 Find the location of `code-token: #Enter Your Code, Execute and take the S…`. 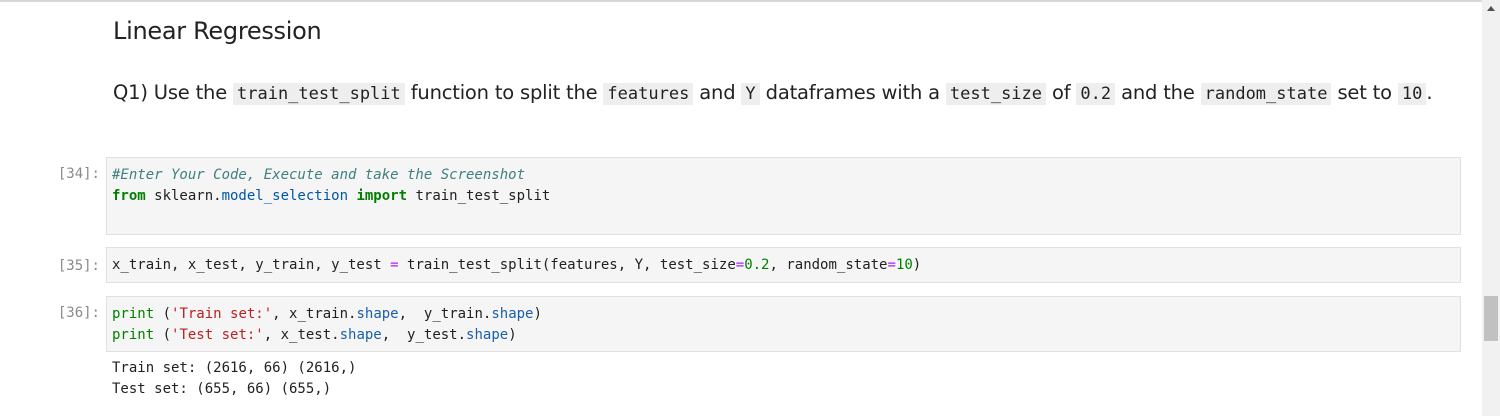

code-token: #Enter Your Code, Execute and take the S… is located at coordinates (319, 175).